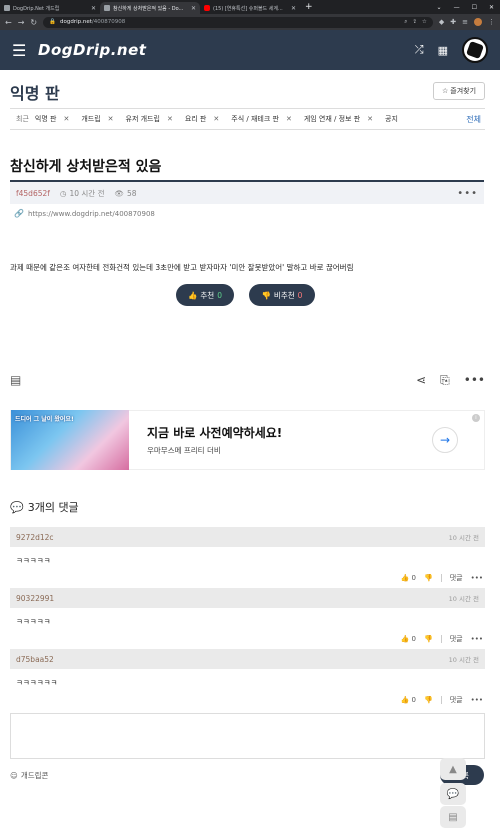 This screenshot has width=500, height=828. Describe the element at coordinates (491, 7) in the screenshot. I see `window-close-icon: ✕` at that location.